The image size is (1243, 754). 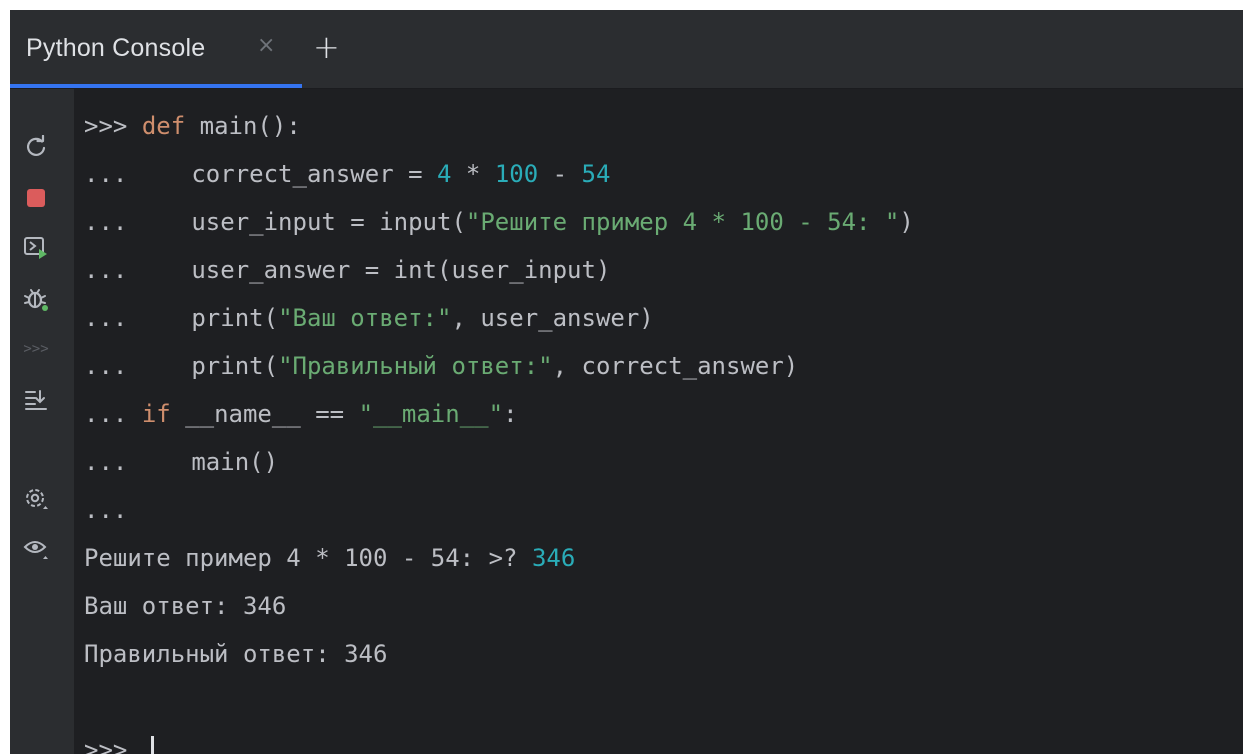 I want to click on tab-bar: Python Console × +, so click(x=626, y=49).